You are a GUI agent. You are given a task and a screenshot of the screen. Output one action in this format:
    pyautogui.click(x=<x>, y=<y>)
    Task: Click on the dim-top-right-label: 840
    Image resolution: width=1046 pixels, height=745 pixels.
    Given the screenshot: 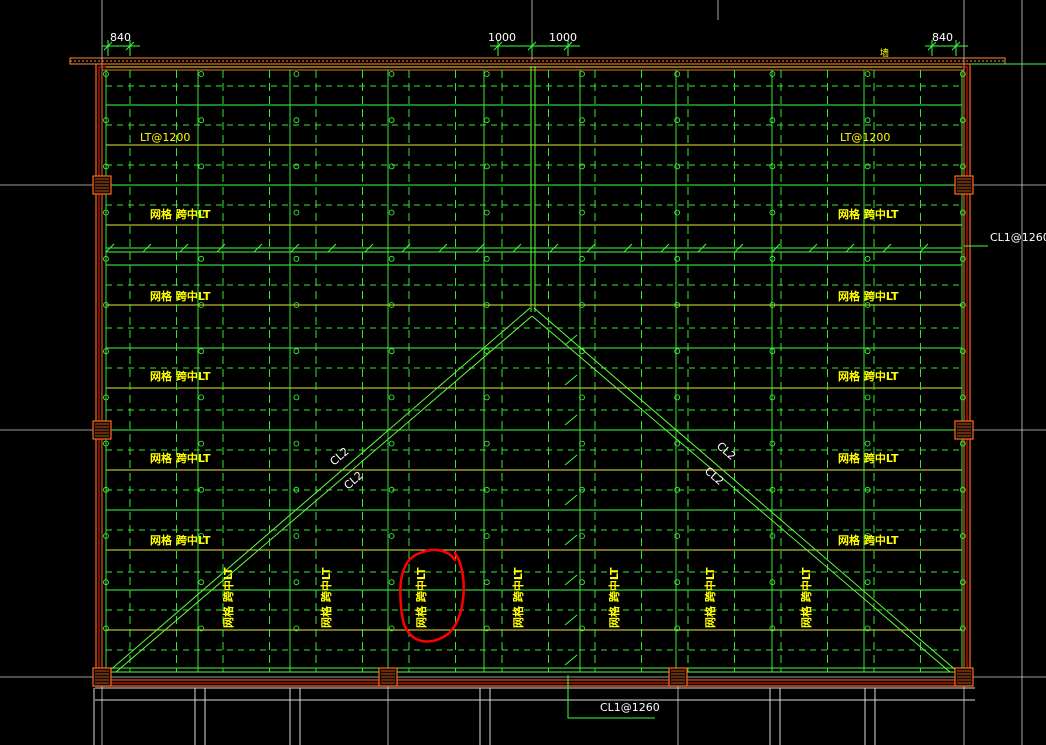 What is the action you would take?
    pyautogui.click(x=942, y=37)
    